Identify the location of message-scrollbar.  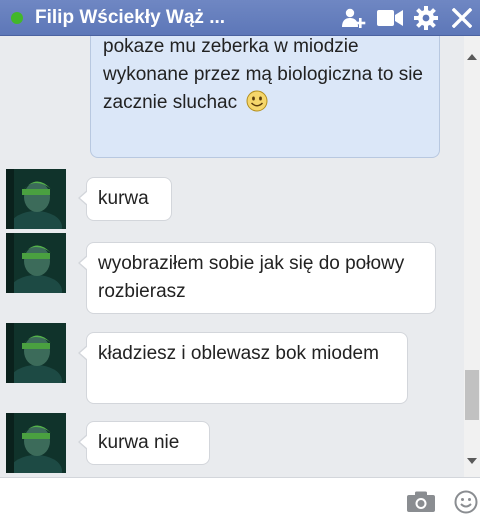
(472, 256).